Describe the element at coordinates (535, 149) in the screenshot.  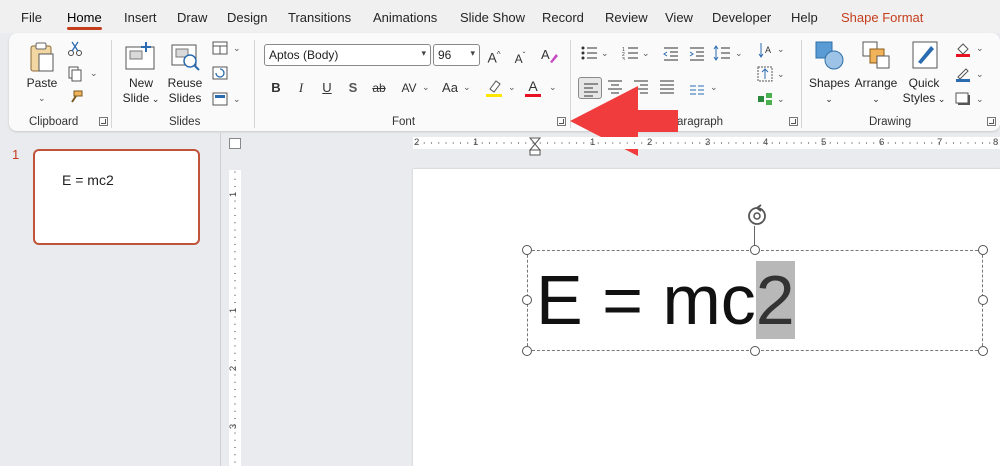
I see `indent-marker-icon` at that location.